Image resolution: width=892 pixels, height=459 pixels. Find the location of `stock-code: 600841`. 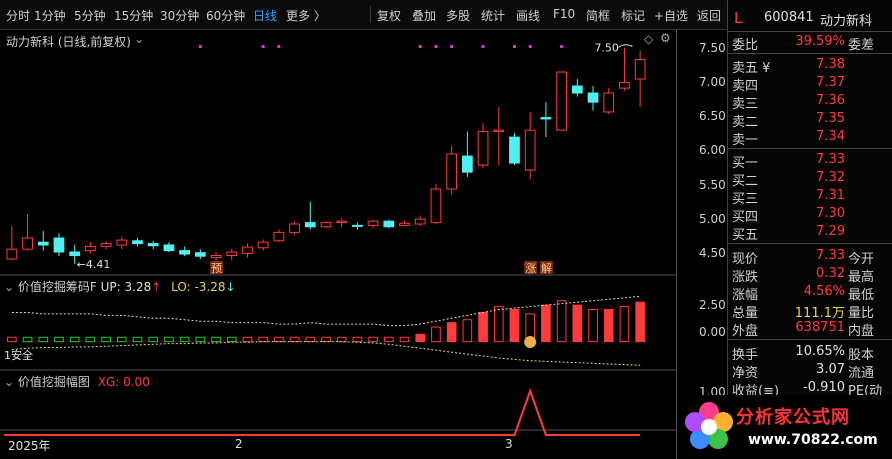

stock-code: 600841 is located at coordinates (789, 17).